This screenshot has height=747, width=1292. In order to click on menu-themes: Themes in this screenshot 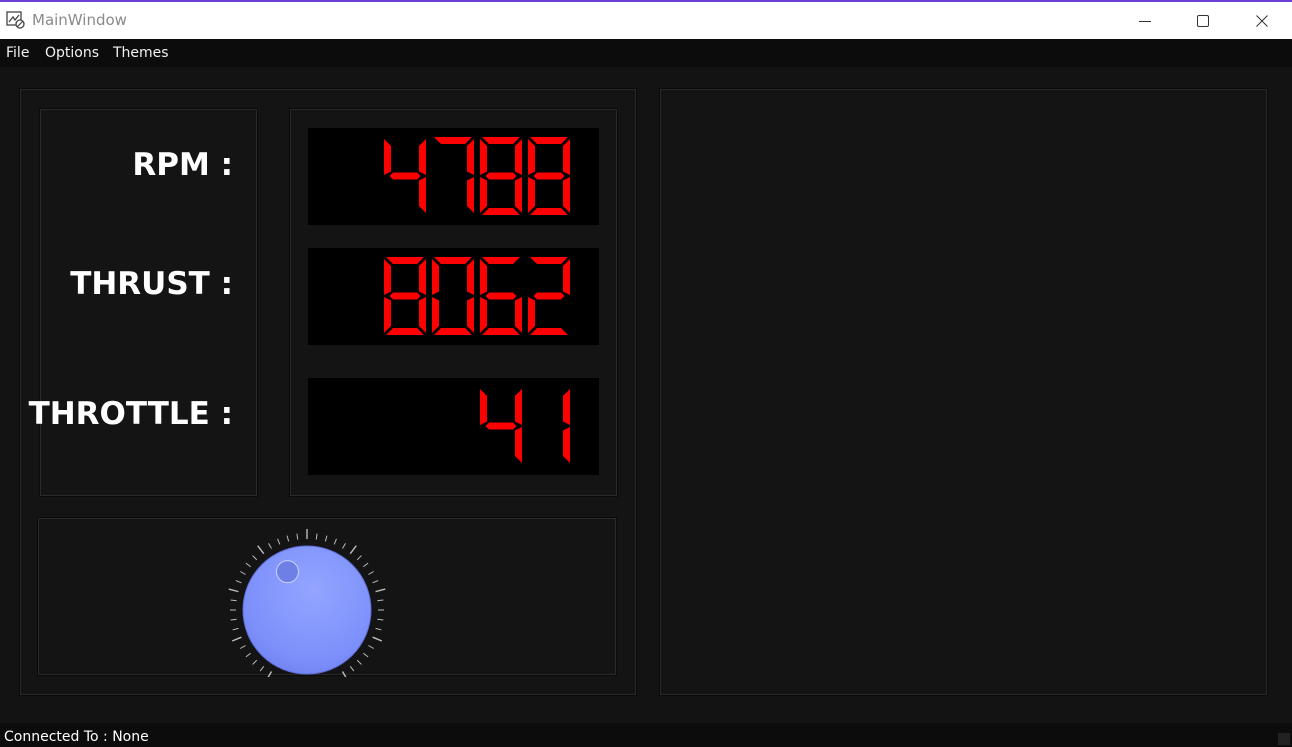, I will do `click(141, 53)`.